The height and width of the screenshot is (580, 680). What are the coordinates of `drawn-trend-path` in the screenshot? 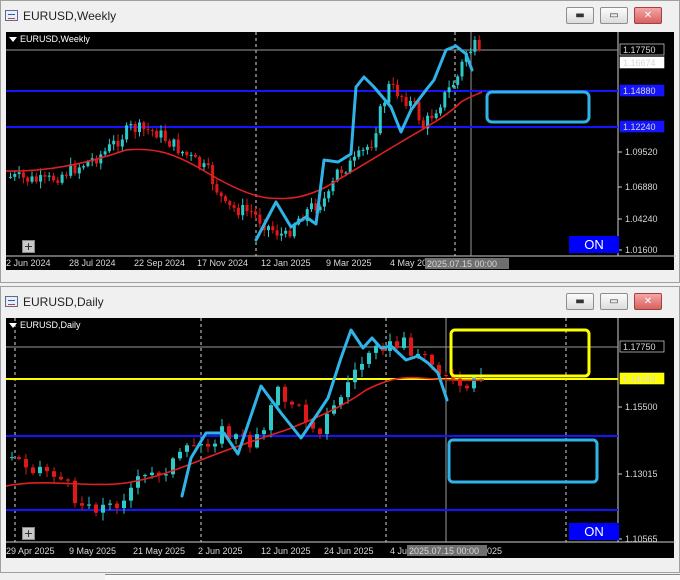 It's located at (314, 413).